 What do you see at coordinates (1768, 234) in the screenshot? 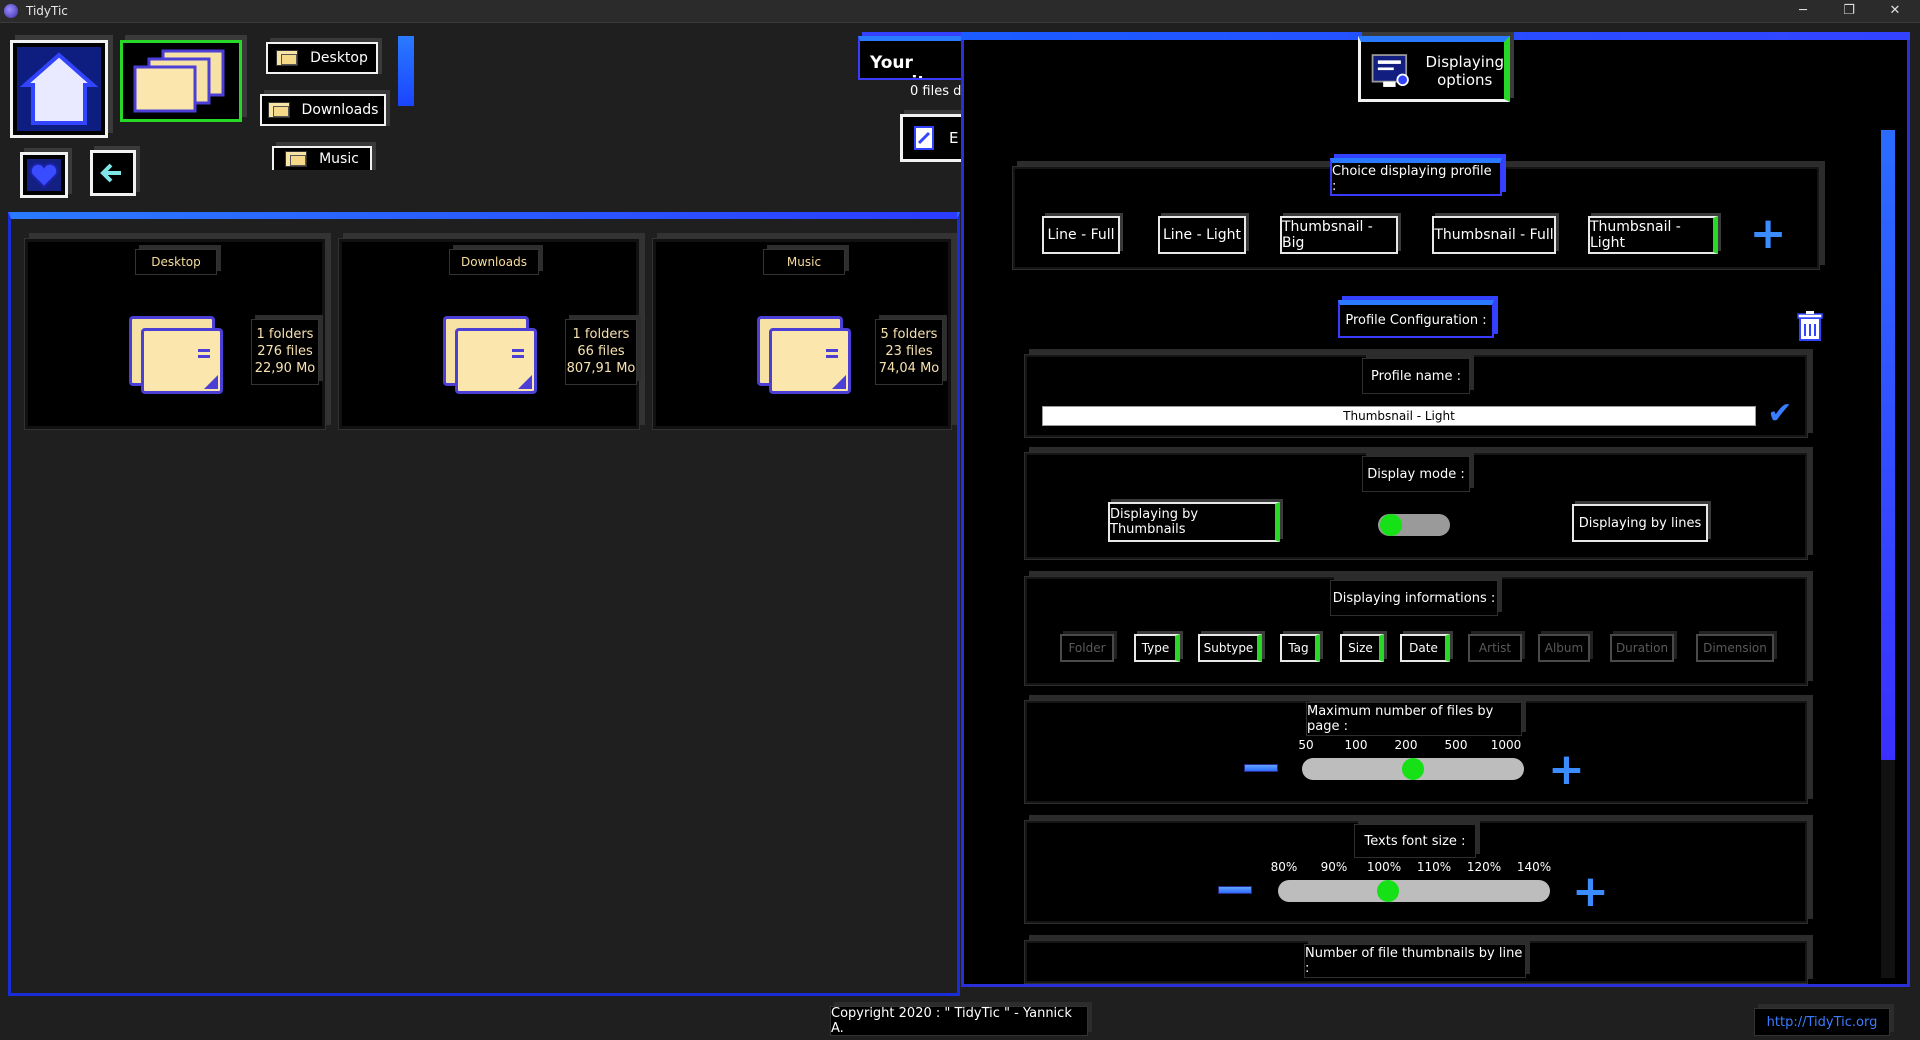
I see `add-profile-button: +` at bounding box center [1768, 234].